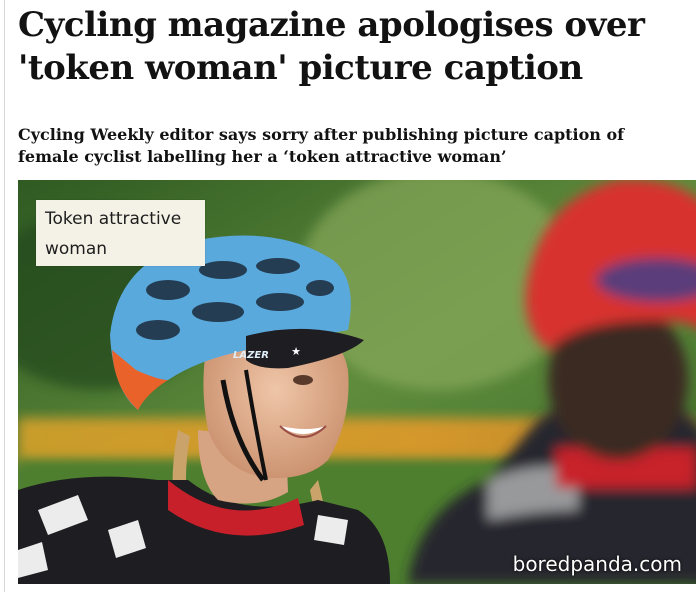 This screenshot has width=700, height=592. Describe the element at coordinates (4, 296) in the screenshot. I see `left-border-rule` at that location.